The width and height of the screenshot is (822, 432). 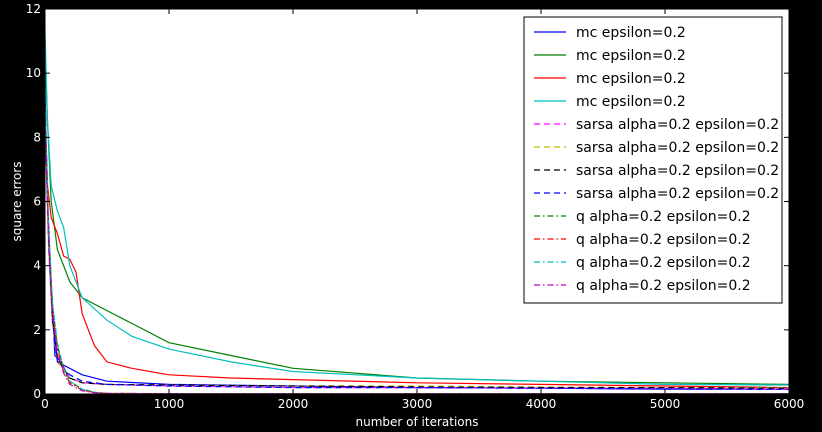 I want to click on x-tick-label: 5000, so click(x=665, y=404).